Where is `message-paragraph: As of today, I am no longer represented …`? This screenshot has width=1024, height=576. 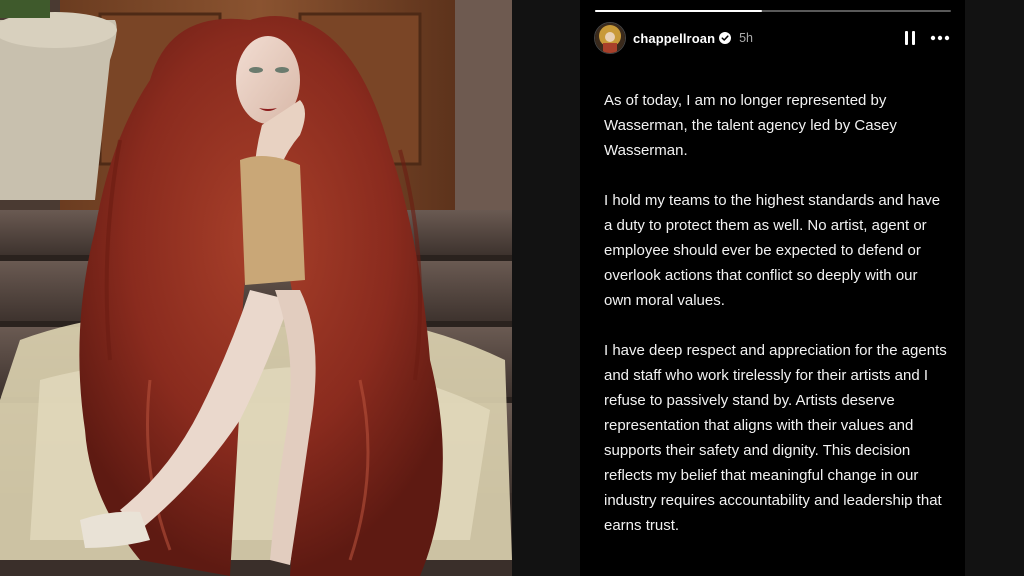
message-paragraph: As of today, I am no longer represented … is located at coordinates (750, 125).